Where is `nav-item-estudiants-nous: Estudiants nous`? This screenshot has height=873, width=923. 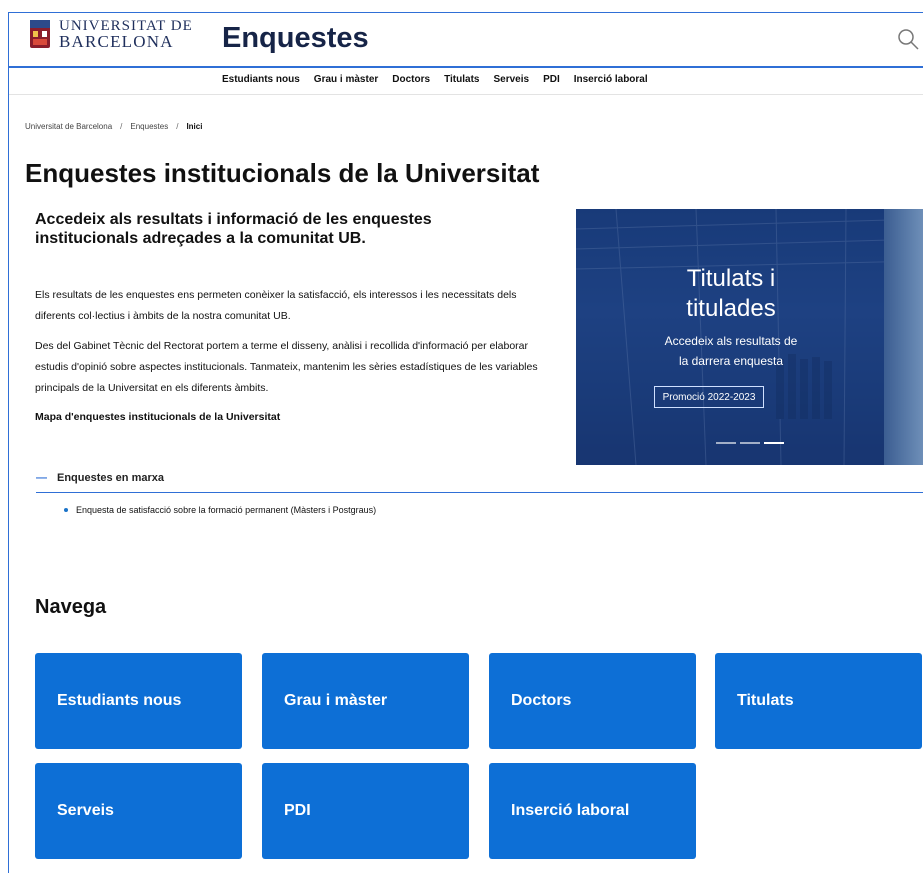
nav-item-estudiants-nous: Estudiants nous is located at coordinates (261, 79).